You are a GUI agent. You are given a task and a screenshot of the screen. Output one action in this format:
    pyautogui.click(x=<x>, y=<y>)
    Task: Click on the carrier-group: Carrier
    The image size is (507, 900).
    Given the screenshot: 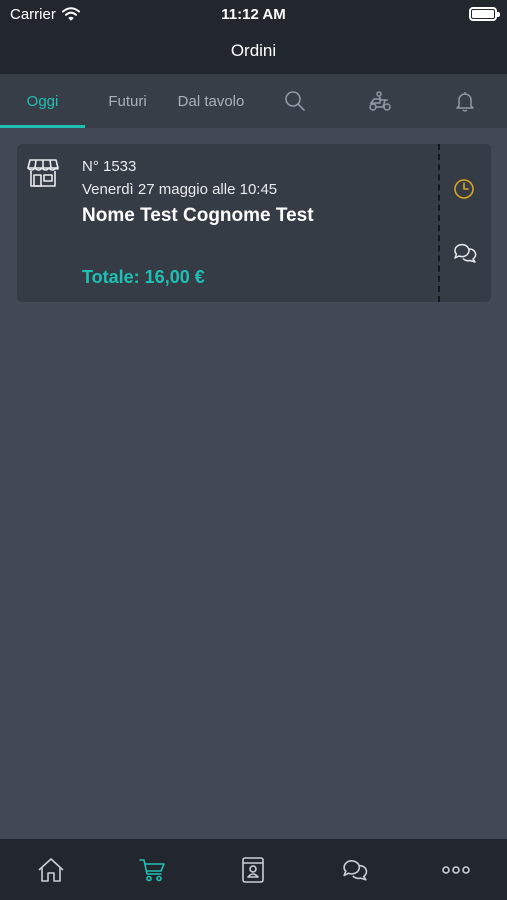 What is the action you would take?
    pyautogui.click(x=45, y=14)
    